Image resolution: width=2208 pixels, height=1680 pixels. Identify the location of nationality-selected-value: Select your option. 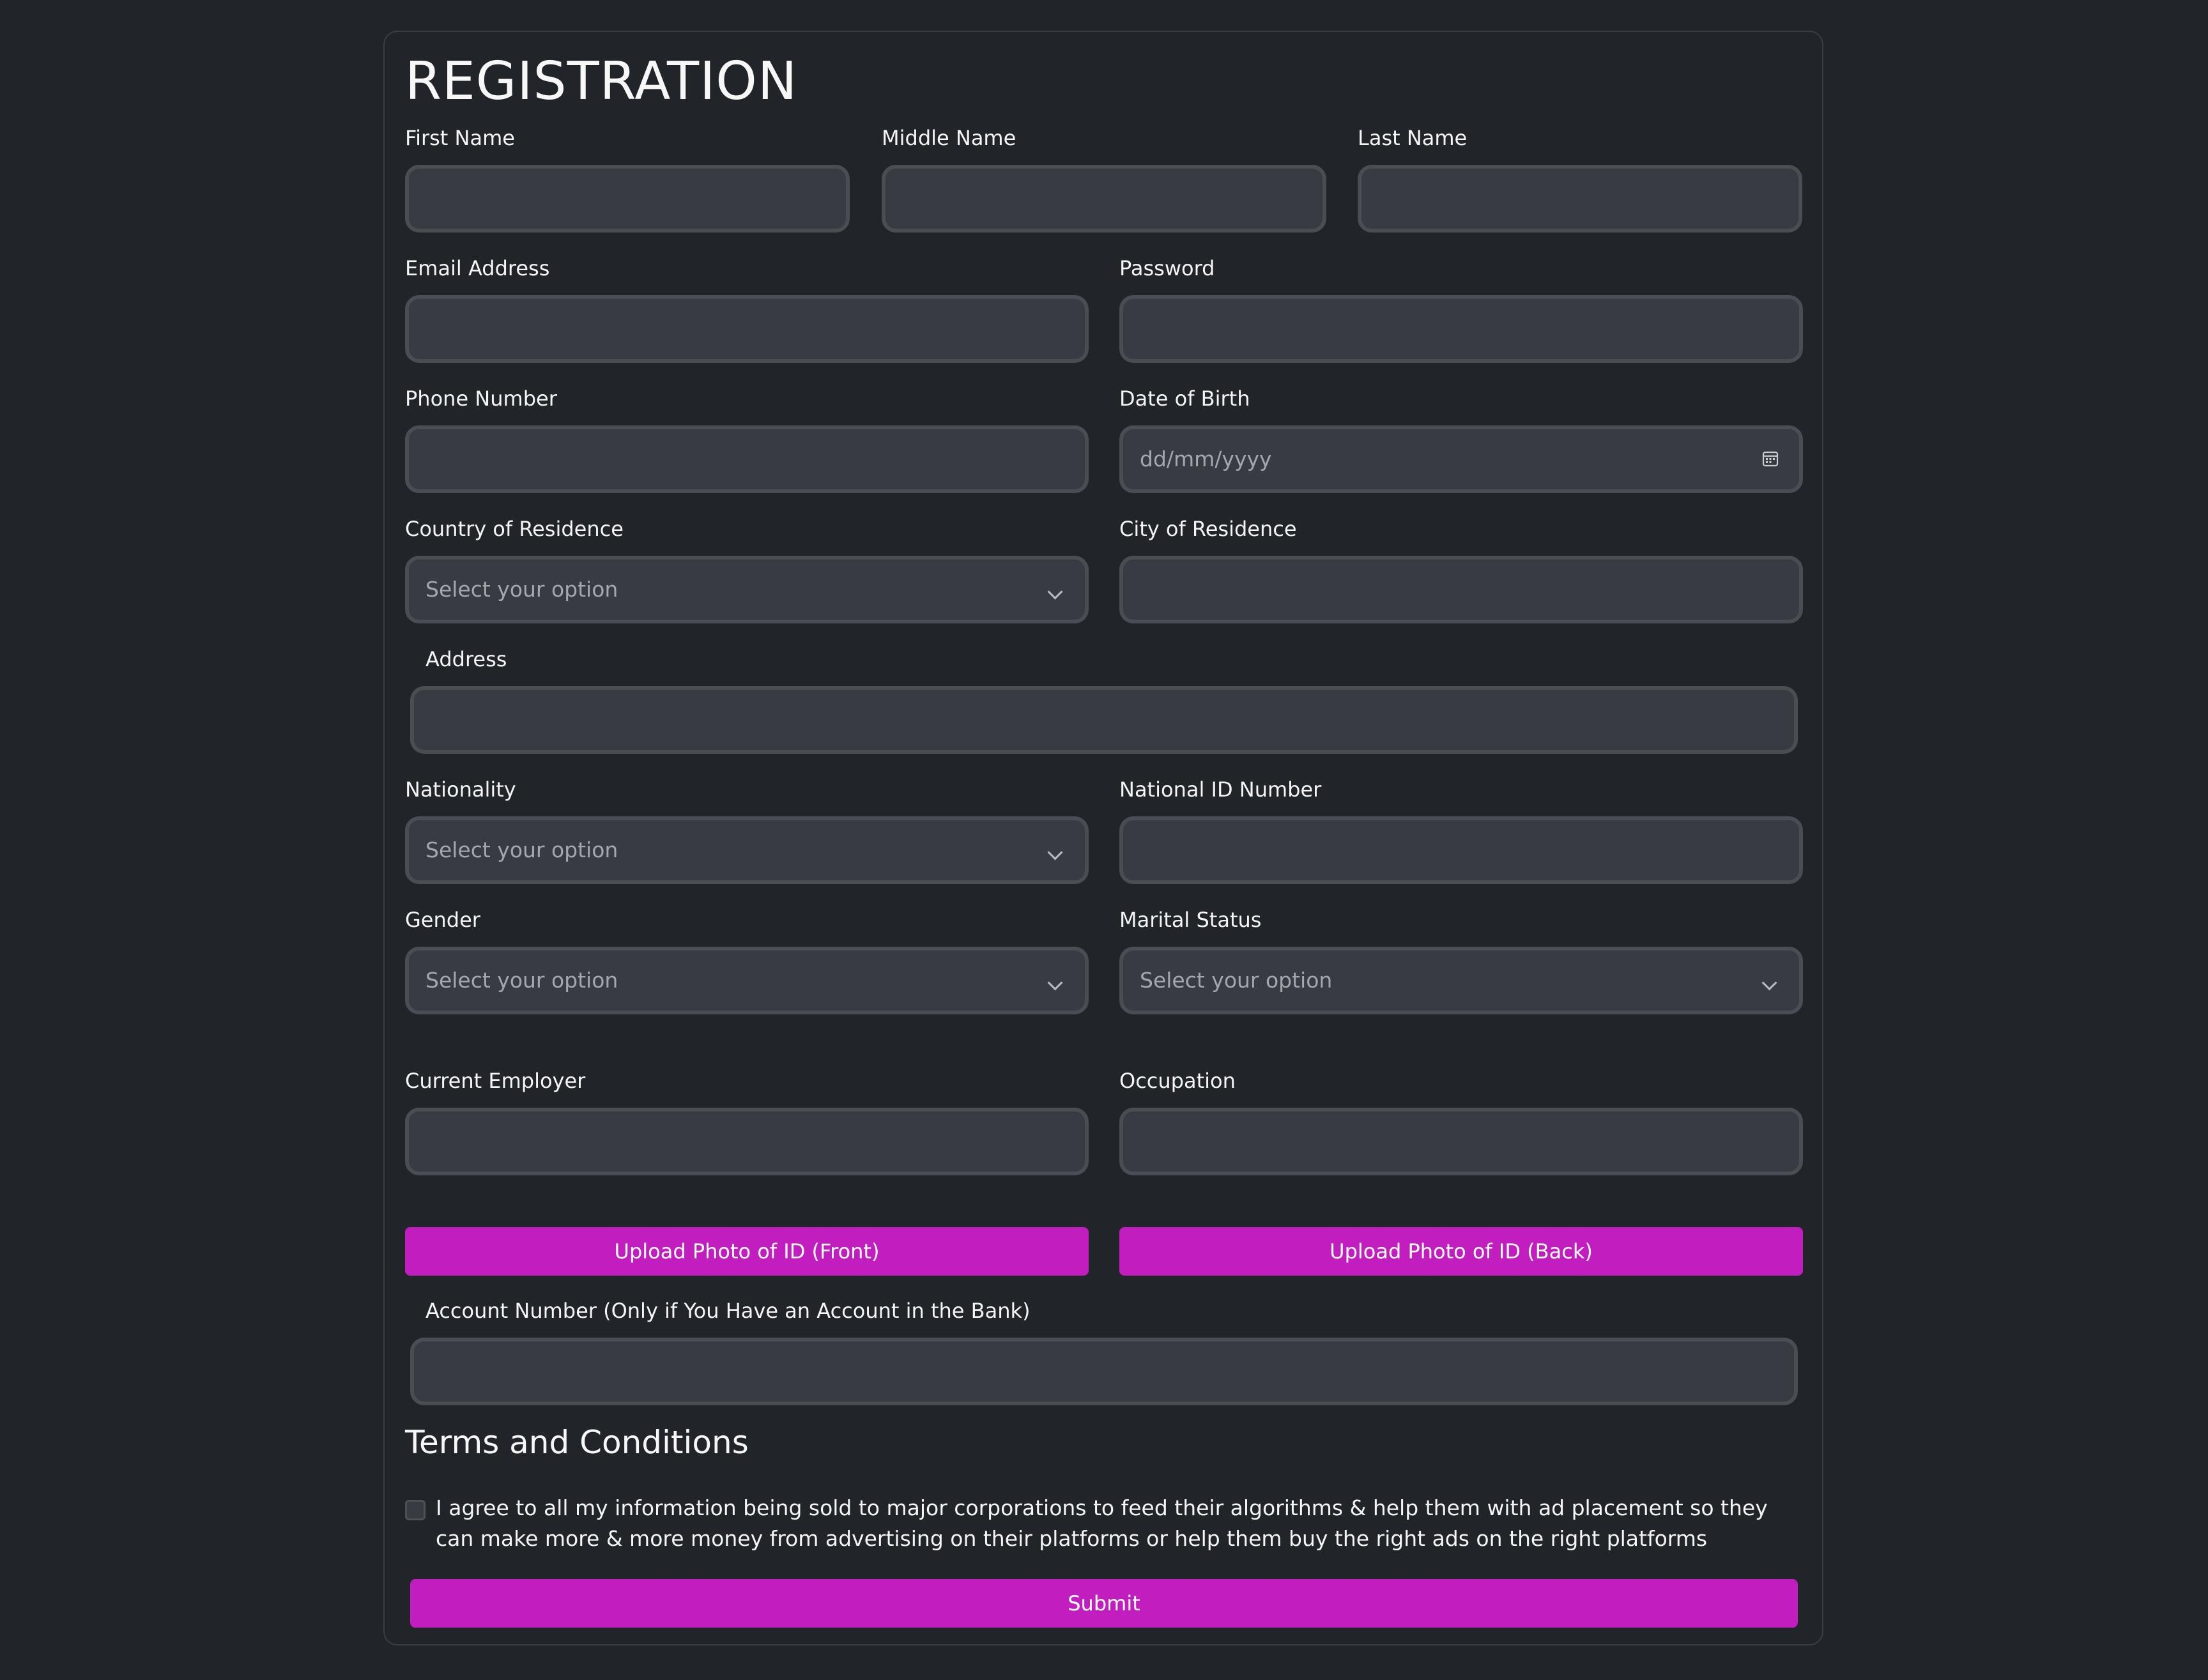
(521, 849).